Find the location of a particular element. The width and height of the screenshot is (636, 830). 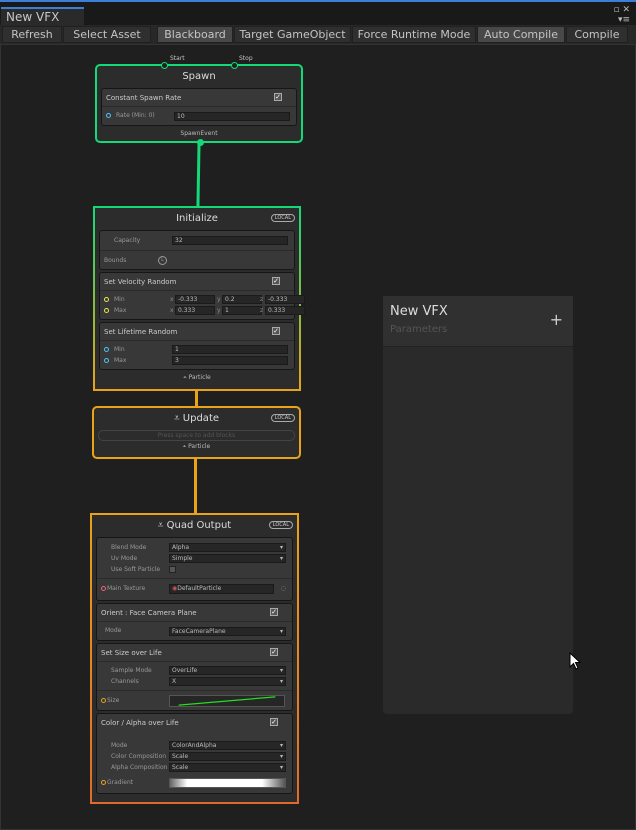

axis-label: x is located at coordinates (172, 299).